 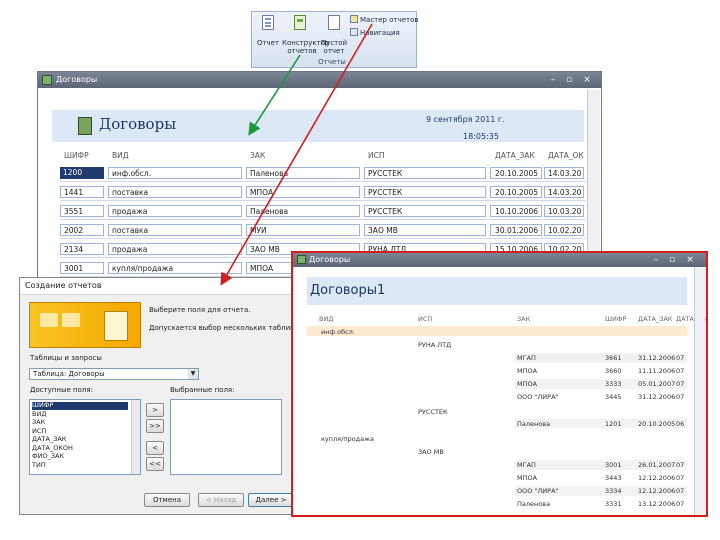 What do you see at coordinates (85, 126) in the screenshot?
I see `report-book-icon` at bounding box center [85, 126].